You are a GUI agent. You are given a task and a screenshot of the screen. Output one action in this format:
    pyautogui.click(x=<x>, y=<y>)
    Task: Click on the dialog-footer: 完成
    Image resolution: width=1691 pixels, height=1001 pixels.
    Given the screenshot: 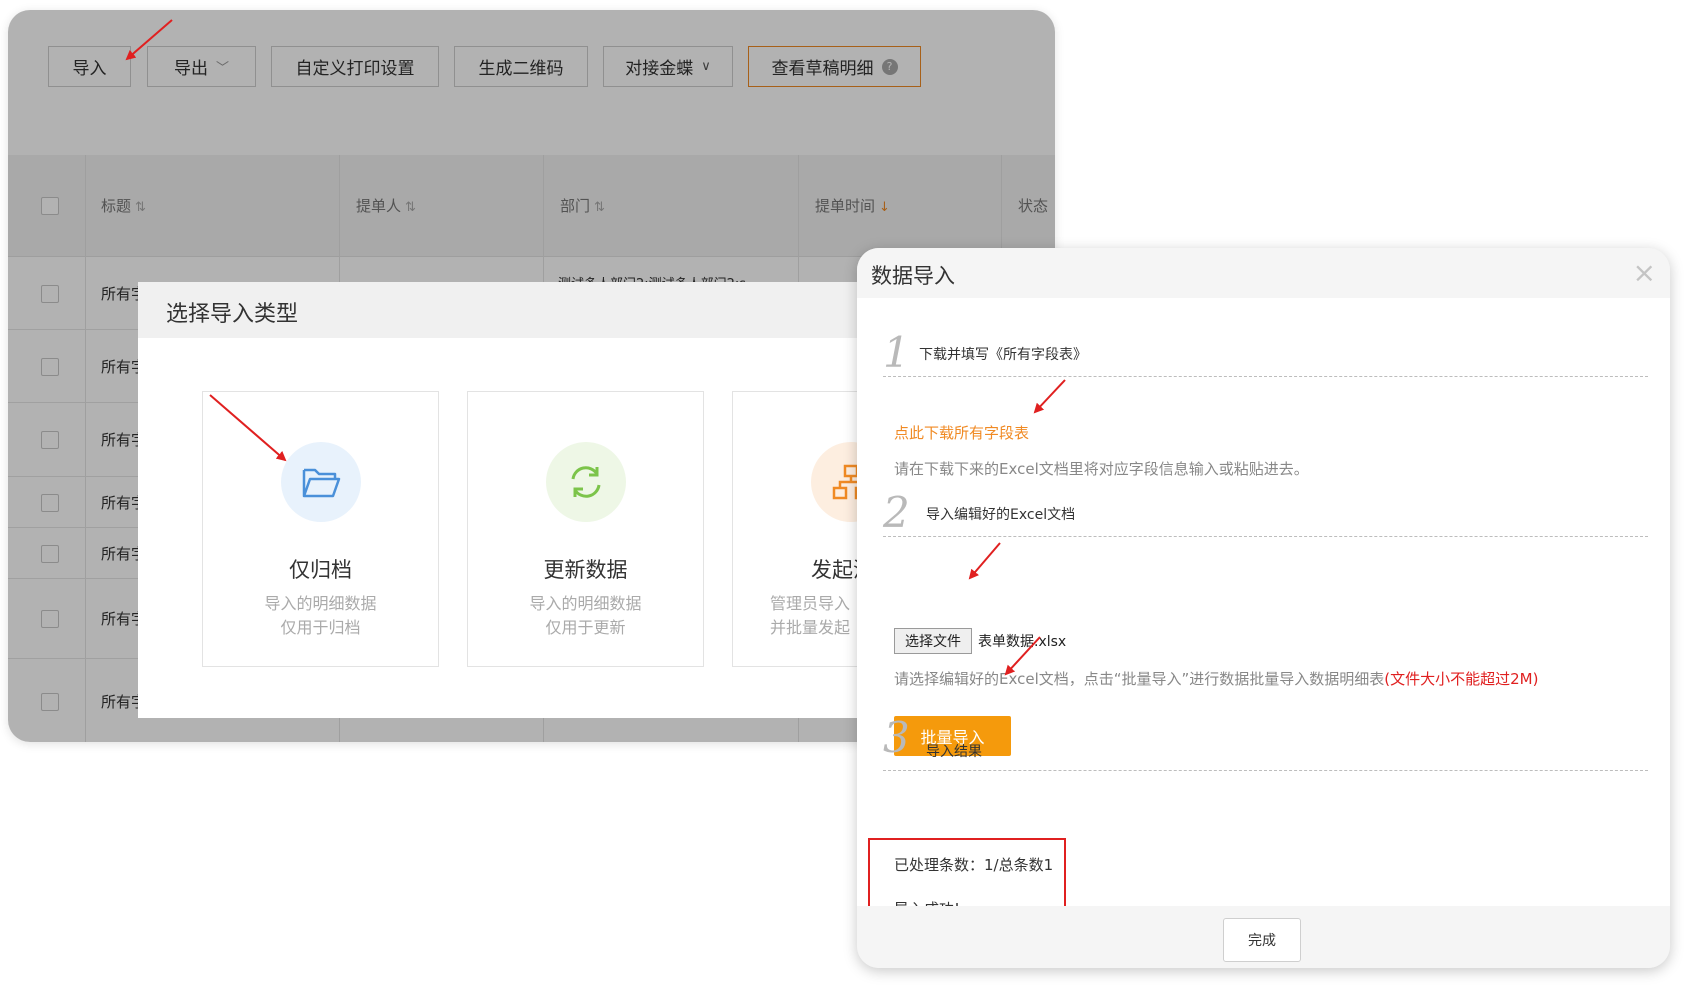 What is the action you would take?
    pyautogui.click(x=1263, y=937)
    